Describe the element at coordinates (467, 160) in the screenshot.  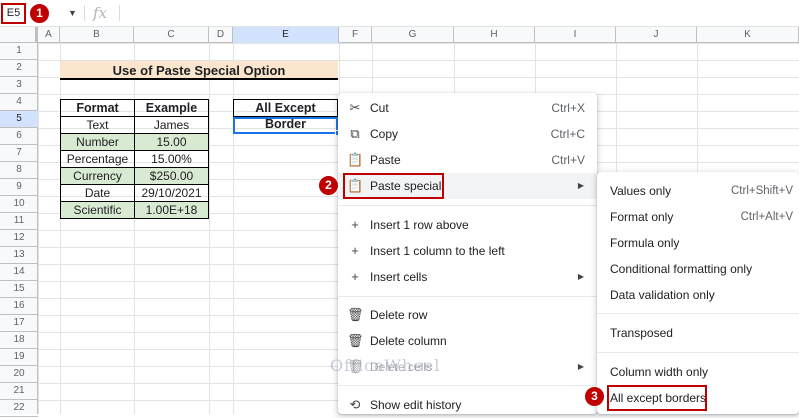
I see `menu-item-paste: 📋 Paste Ctrl+V` at that location.